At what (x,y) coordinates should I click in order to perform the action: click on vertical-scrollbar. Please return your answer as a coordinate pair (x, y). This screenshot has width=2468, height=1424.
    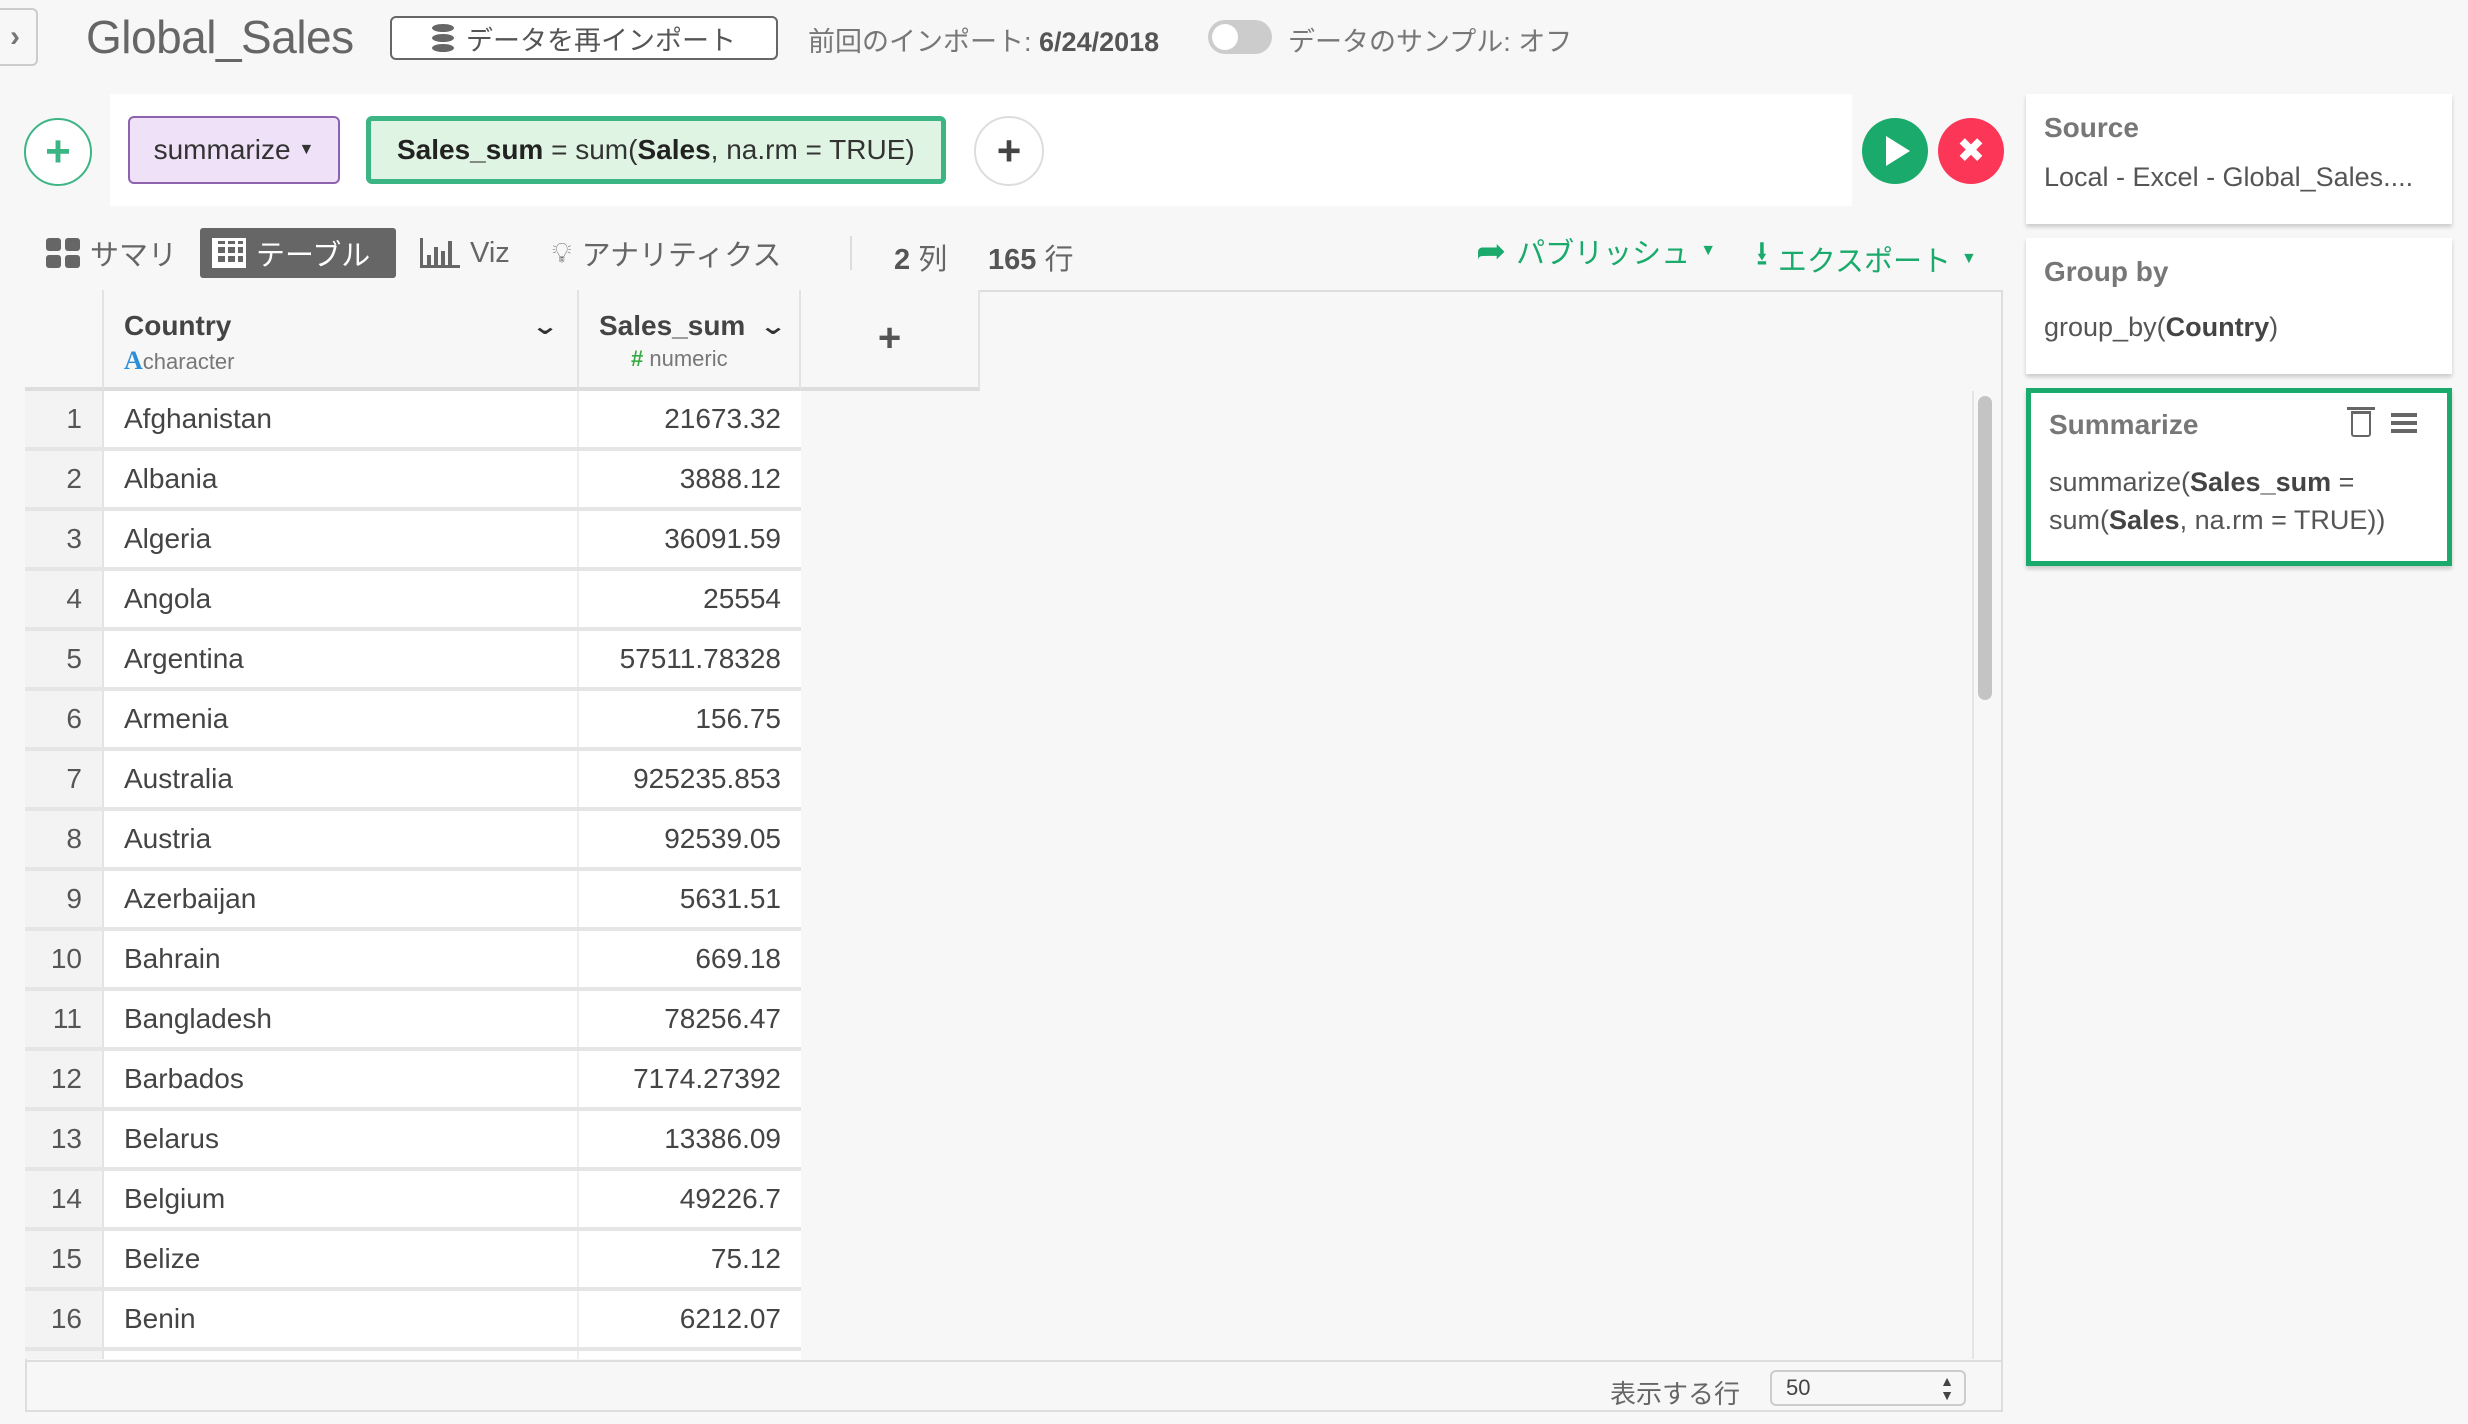
    Looking at the image, I should click on (1985, 548).